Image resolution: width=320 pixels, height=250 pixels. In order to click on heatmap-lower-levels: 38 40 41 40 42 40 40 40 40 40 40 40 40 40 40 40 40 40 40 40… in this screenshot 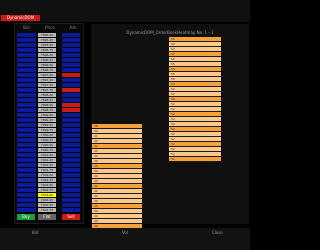, I will do `click(117, 176)`.